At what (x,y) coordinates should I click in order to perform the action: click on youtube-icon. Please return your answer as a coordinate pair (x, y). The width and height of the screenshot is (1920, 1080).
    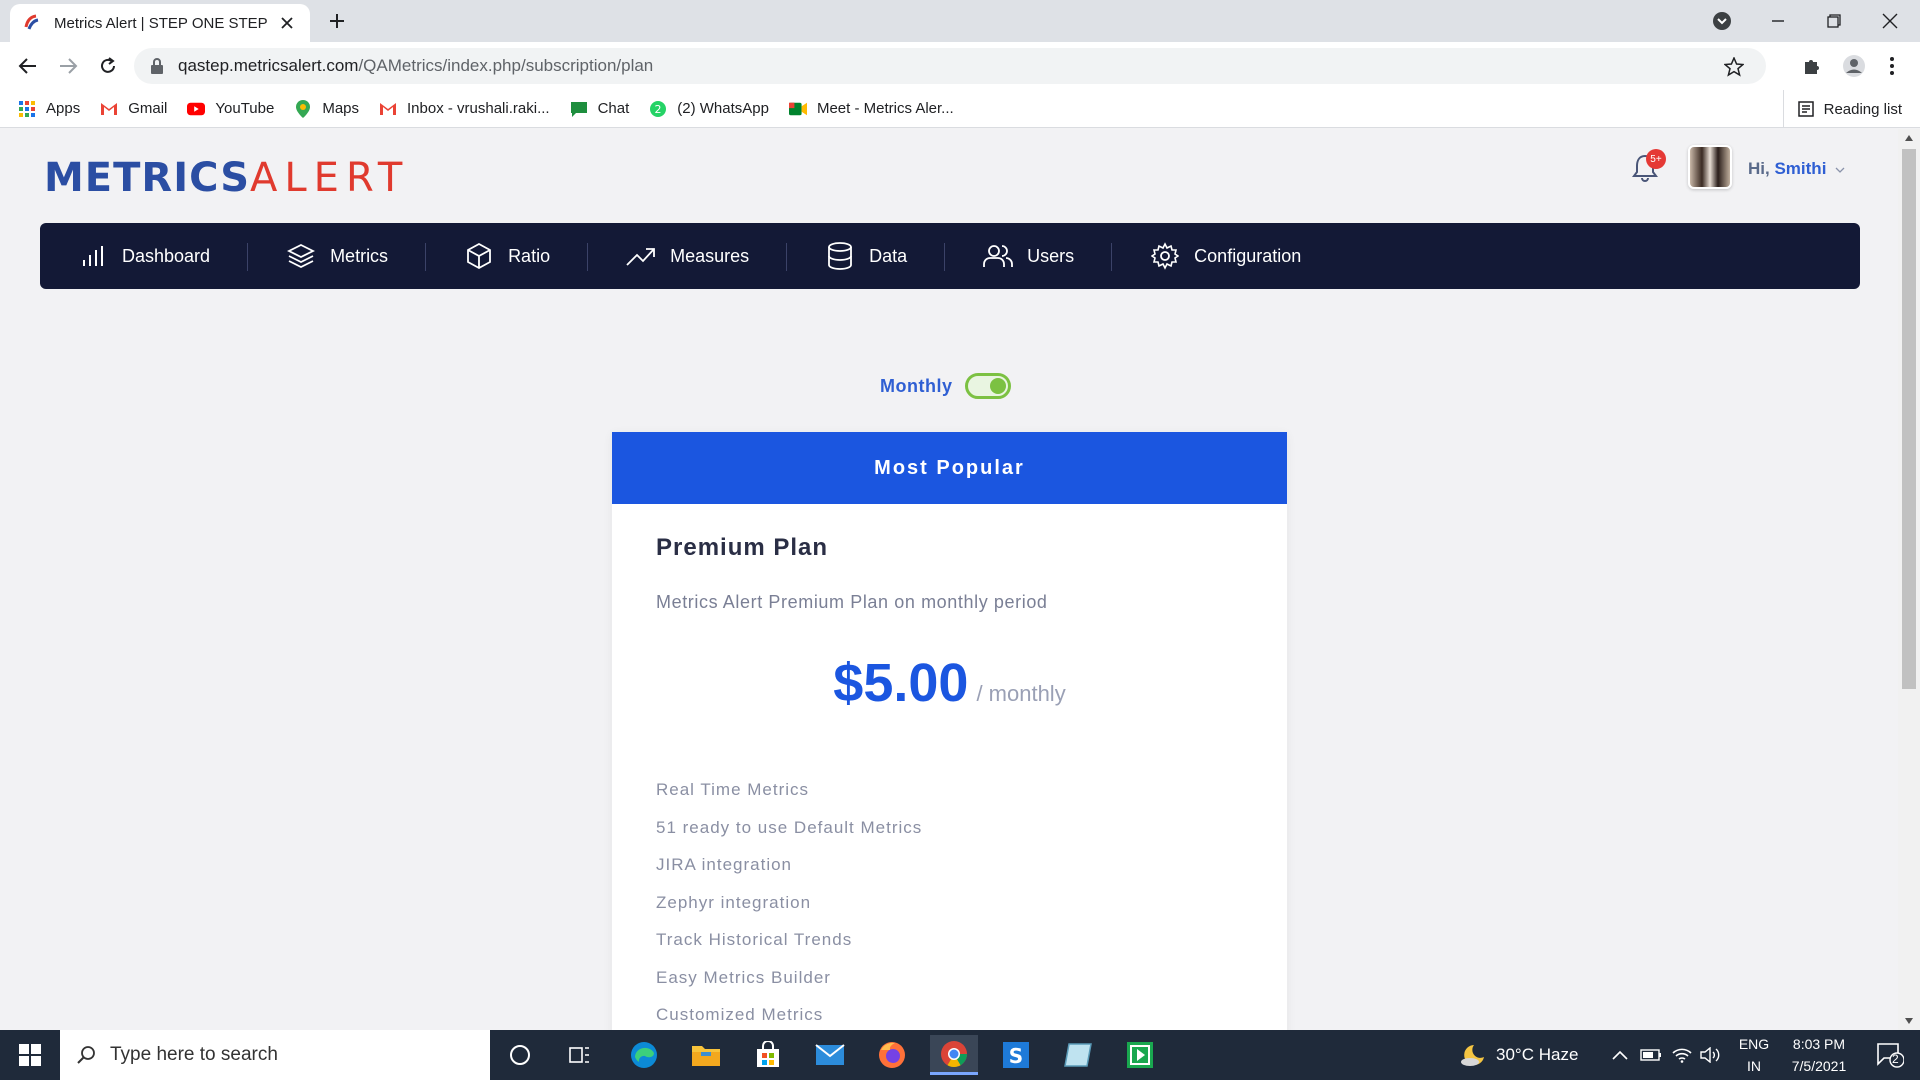
    Looking at the image, I should click on (196, 109).